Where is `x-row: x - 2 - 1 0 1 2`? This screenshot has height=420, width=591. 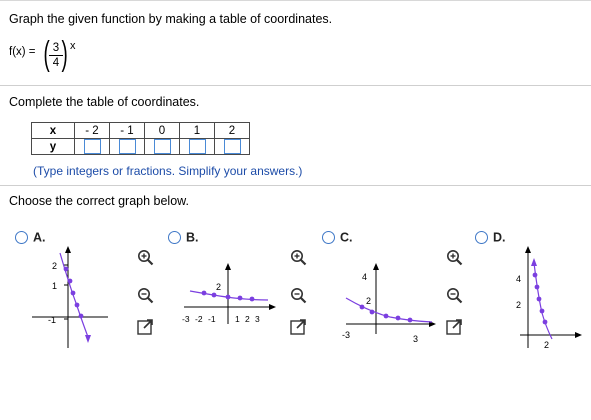 x-row: x - 2 - 1 0 1 2 is located at coordinates (140, 130).